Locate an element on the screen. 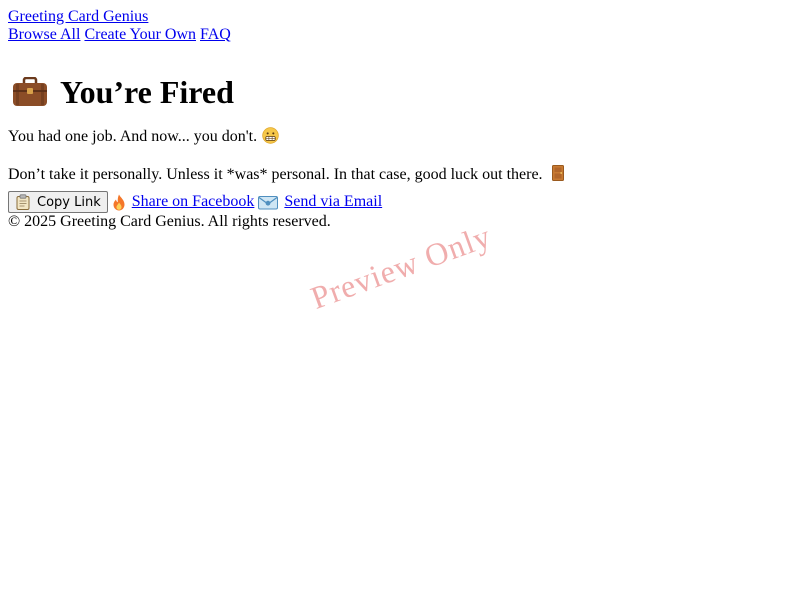 Image resolution: width=800 pixels, height=600 pixels. copy-link-label: Copy Link is located at coordinates (69, 202).